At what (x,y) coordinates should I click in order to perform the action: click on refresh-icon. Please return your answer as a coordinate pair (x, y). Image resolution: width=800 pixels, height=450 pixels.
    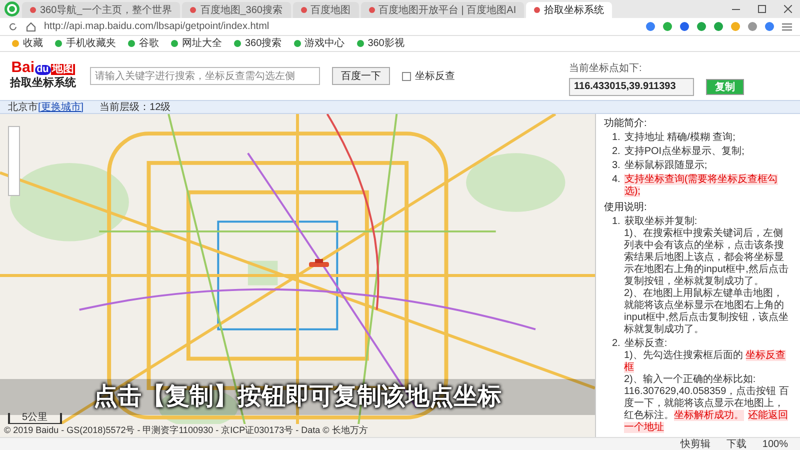
    Looking at the image, I should click on (13, 27).